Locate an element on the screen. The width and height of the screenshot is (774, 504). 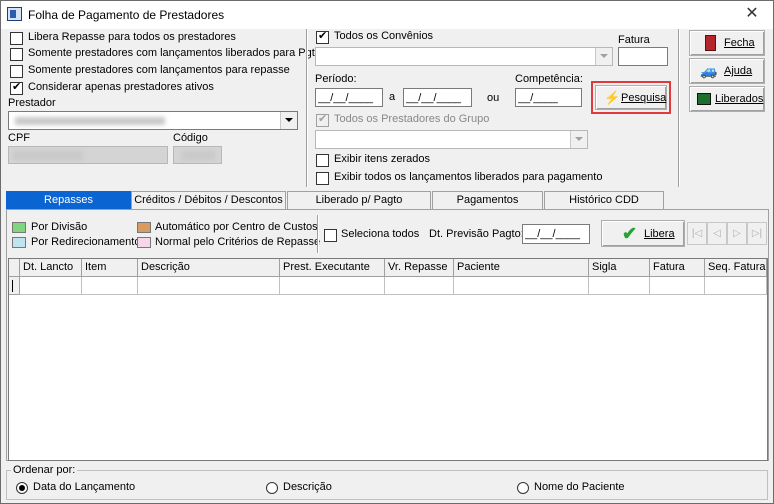
somente-liberados-checkbox is located at coordinates (16, 54).